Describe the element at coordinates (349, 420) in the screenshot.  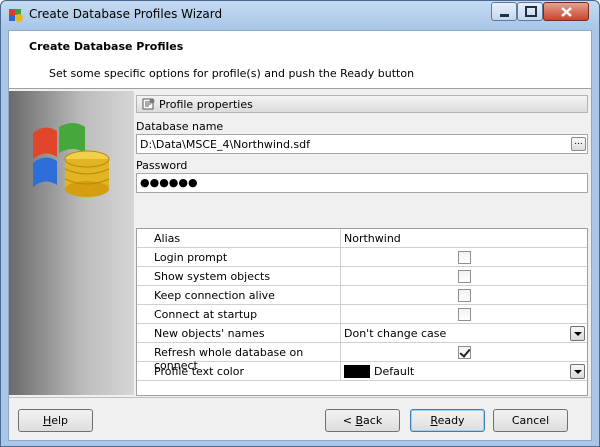
I see `back-label-prefix: <` at that location.